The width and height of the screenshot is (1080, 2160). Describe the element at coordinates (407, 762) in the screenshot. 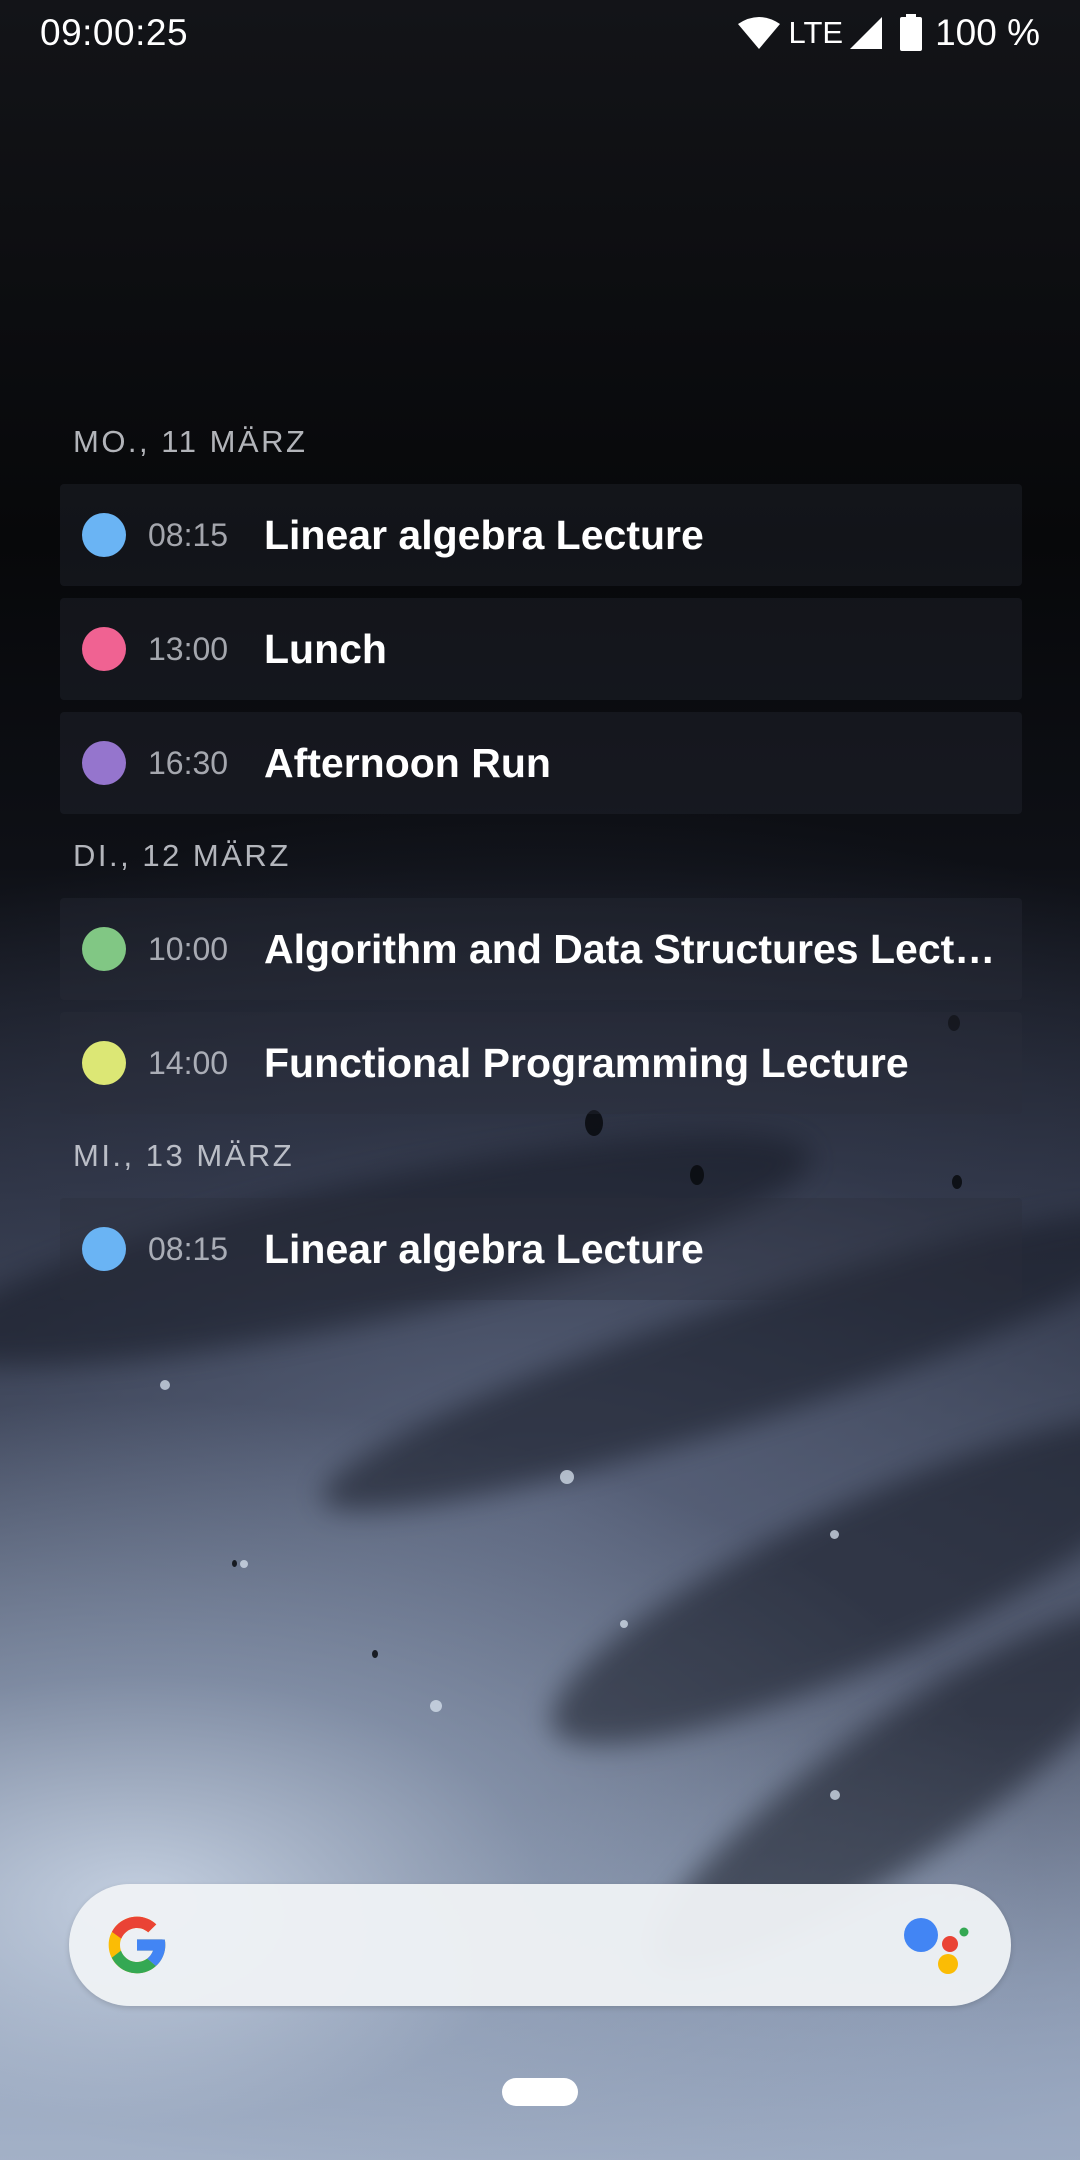

I see `event-title: Afternoon Run` at that location.